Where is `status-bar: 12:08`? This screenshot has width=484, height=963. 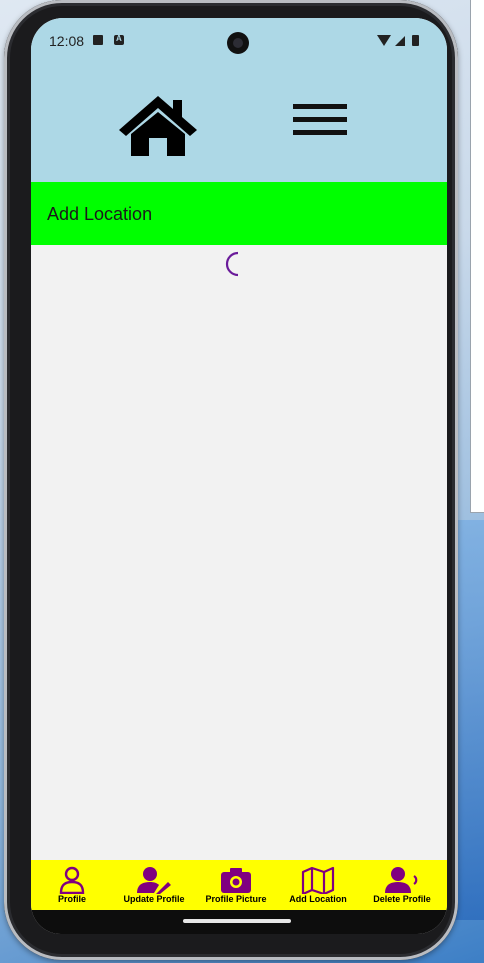 status-bar: 12:08 is located at coordinates (239, 44).